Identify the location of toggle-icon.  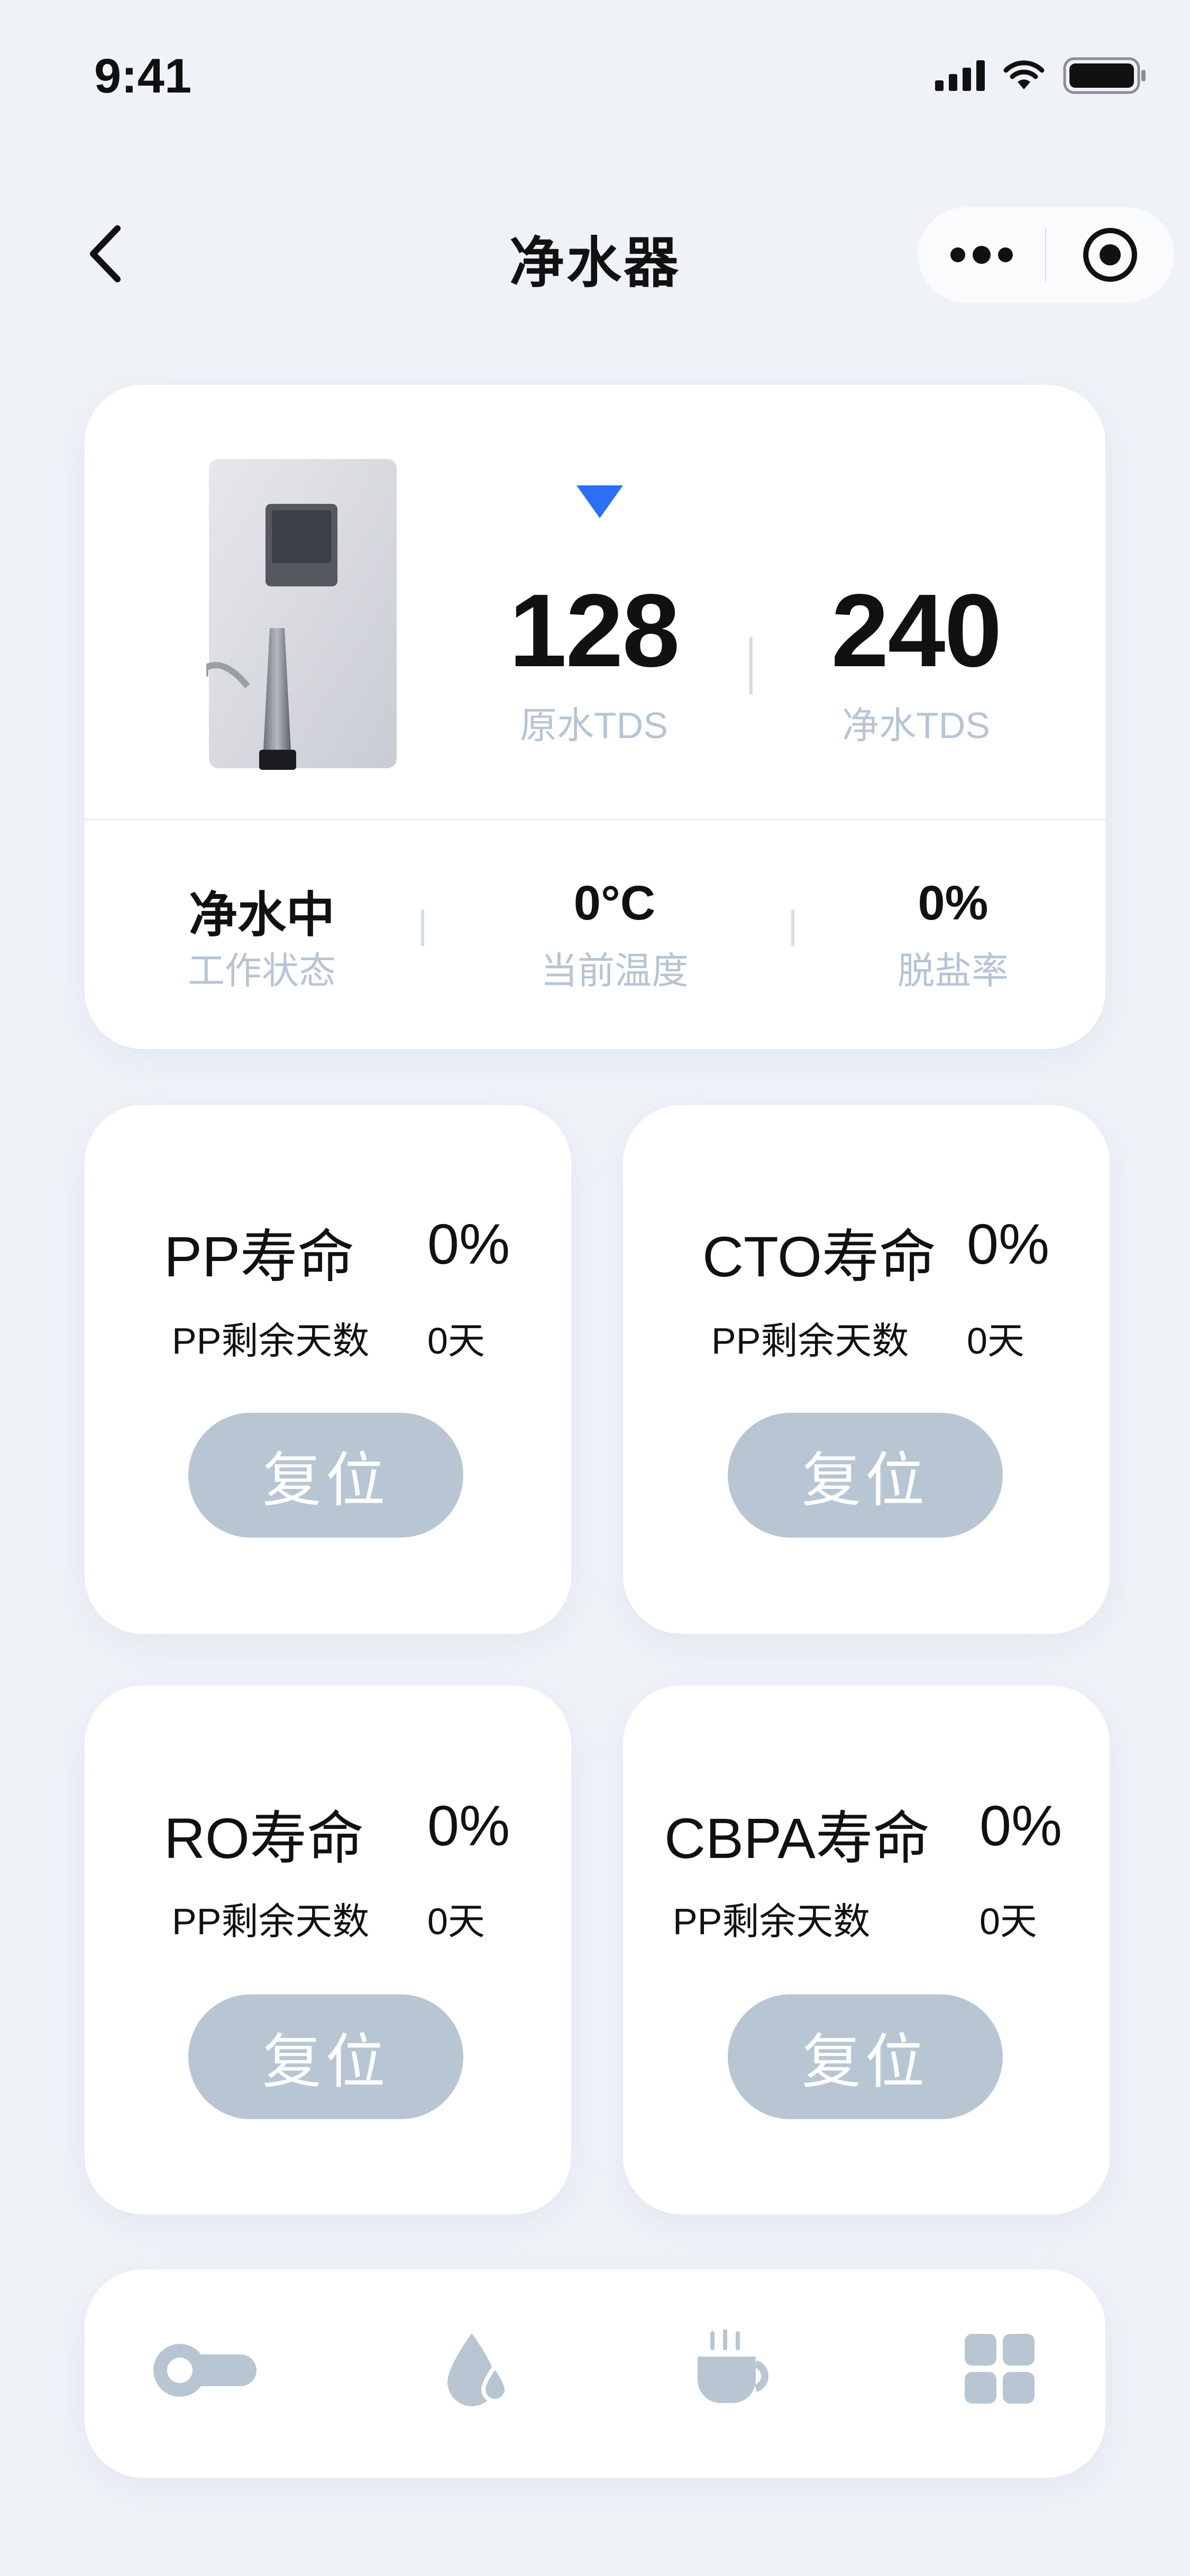
(205, 2370).